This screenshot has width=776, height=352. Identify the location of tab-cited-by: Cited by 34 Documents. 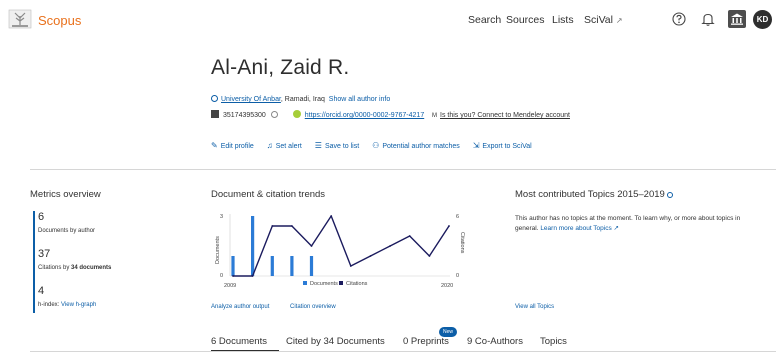
(335, 341).